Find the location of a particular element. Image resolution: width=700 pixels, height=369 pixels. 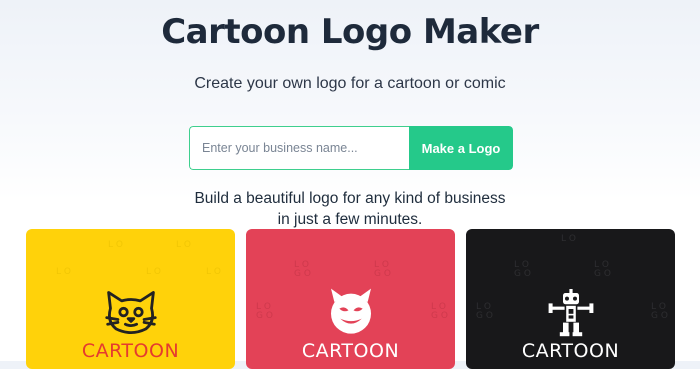

tagline-line-2: in just a few minutes. is located at coordinates (350, 219).